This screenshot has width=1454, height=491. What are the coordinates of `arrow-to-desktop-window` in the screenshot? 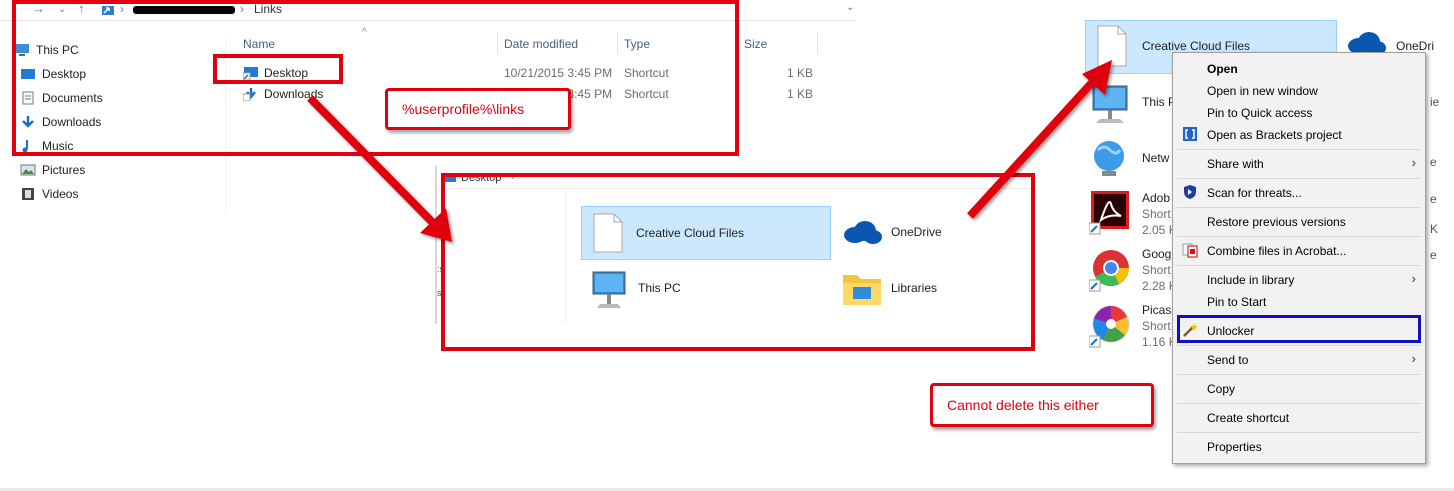 It's located at (379, 168).